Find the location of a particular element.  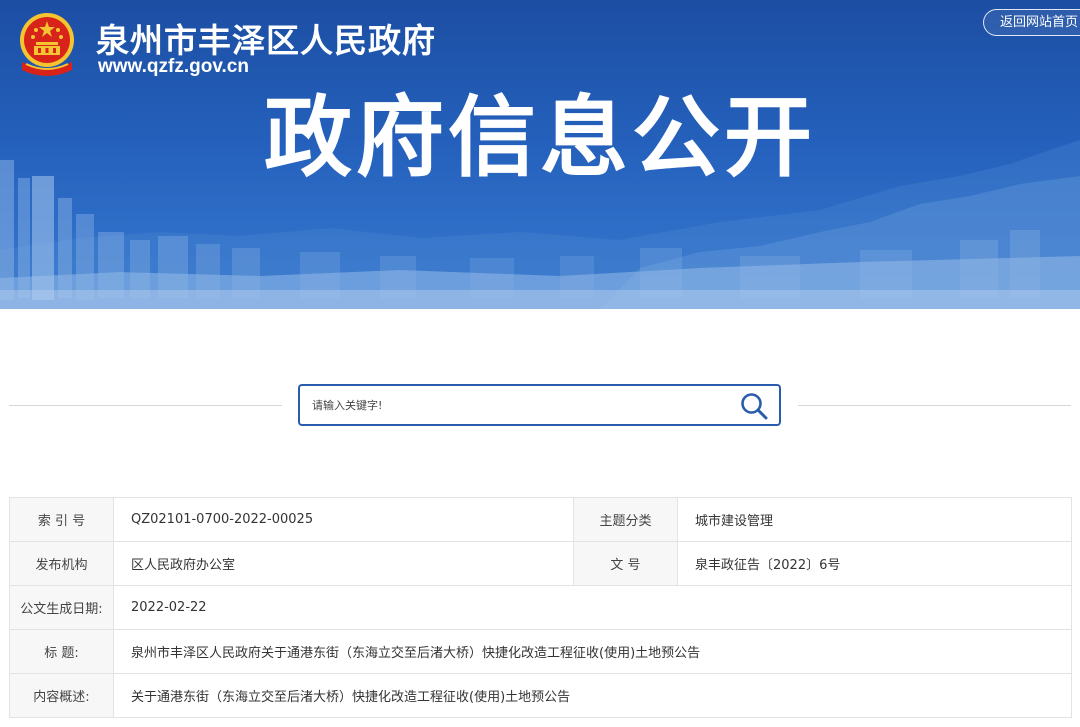

org-label: 发布机构 is located at coordinates (61, 563).